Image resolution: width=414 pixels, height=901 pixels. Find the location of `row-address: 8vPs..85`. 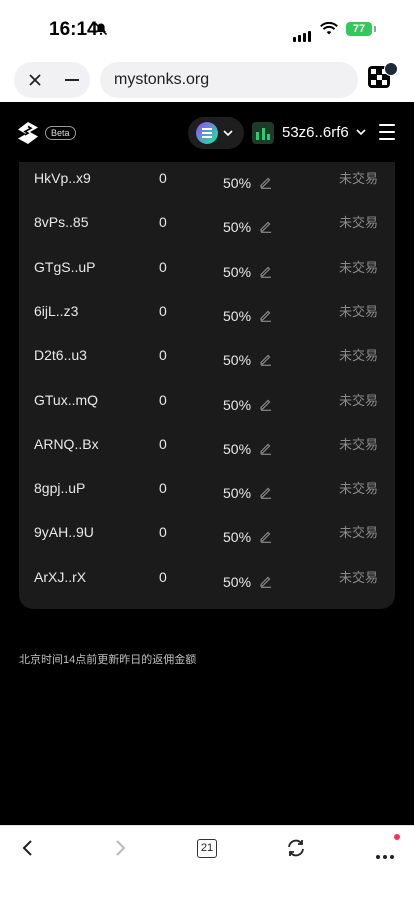

row-address: 8vPs..85 is located at coordinates (61, 222).